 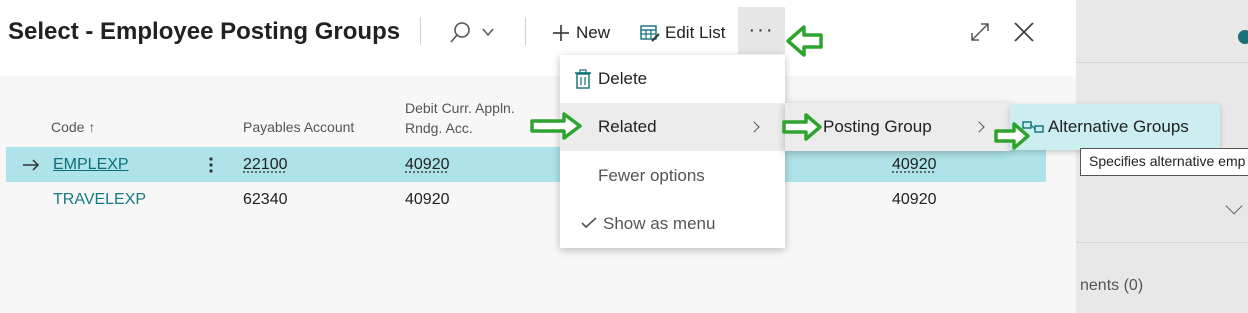 I want to click on column-header-payables-account: Payables Account, so click(x=298, y=127).